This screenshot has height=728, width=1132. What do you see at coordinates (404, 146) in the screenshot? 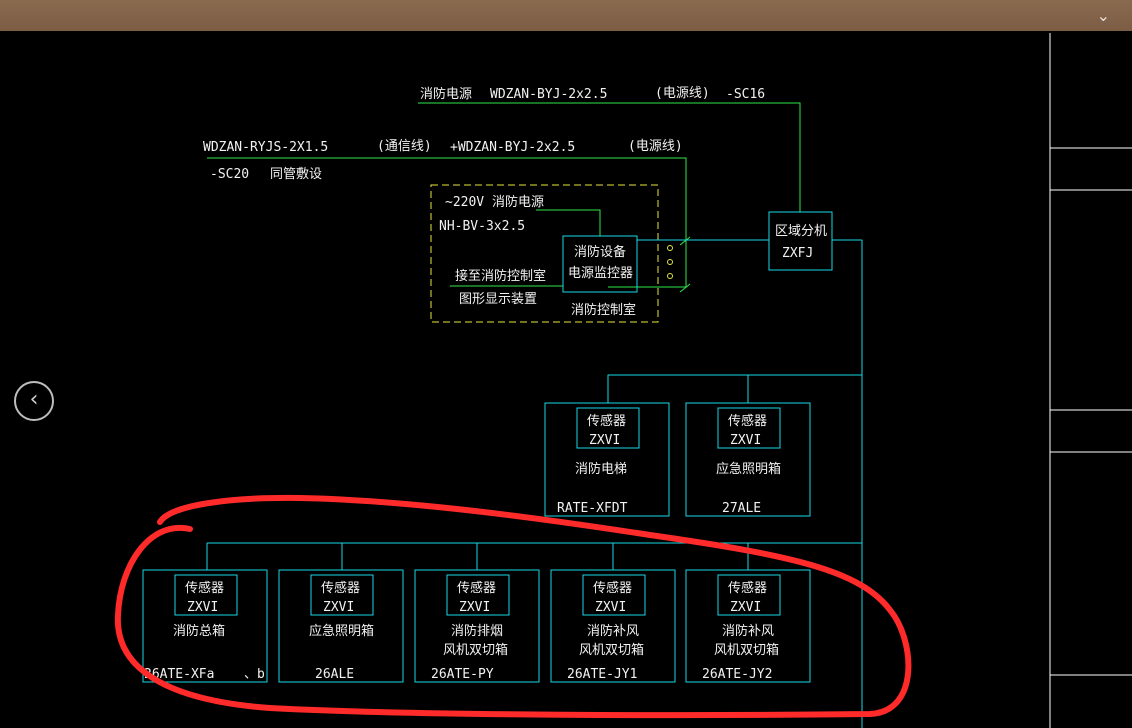
I see `second-cable-label-b: (通信线)` at bounding box center [404, 146].